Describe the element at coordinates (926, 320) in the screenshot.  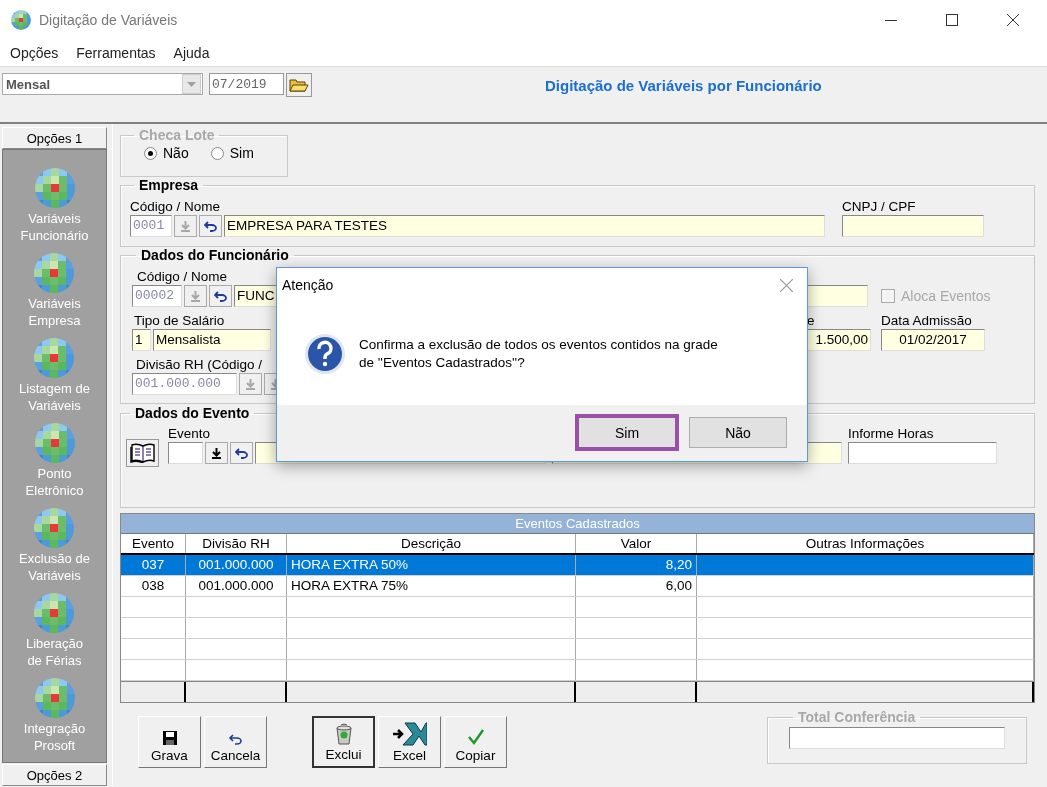
I see `field-label: Data Admissão` at that location.